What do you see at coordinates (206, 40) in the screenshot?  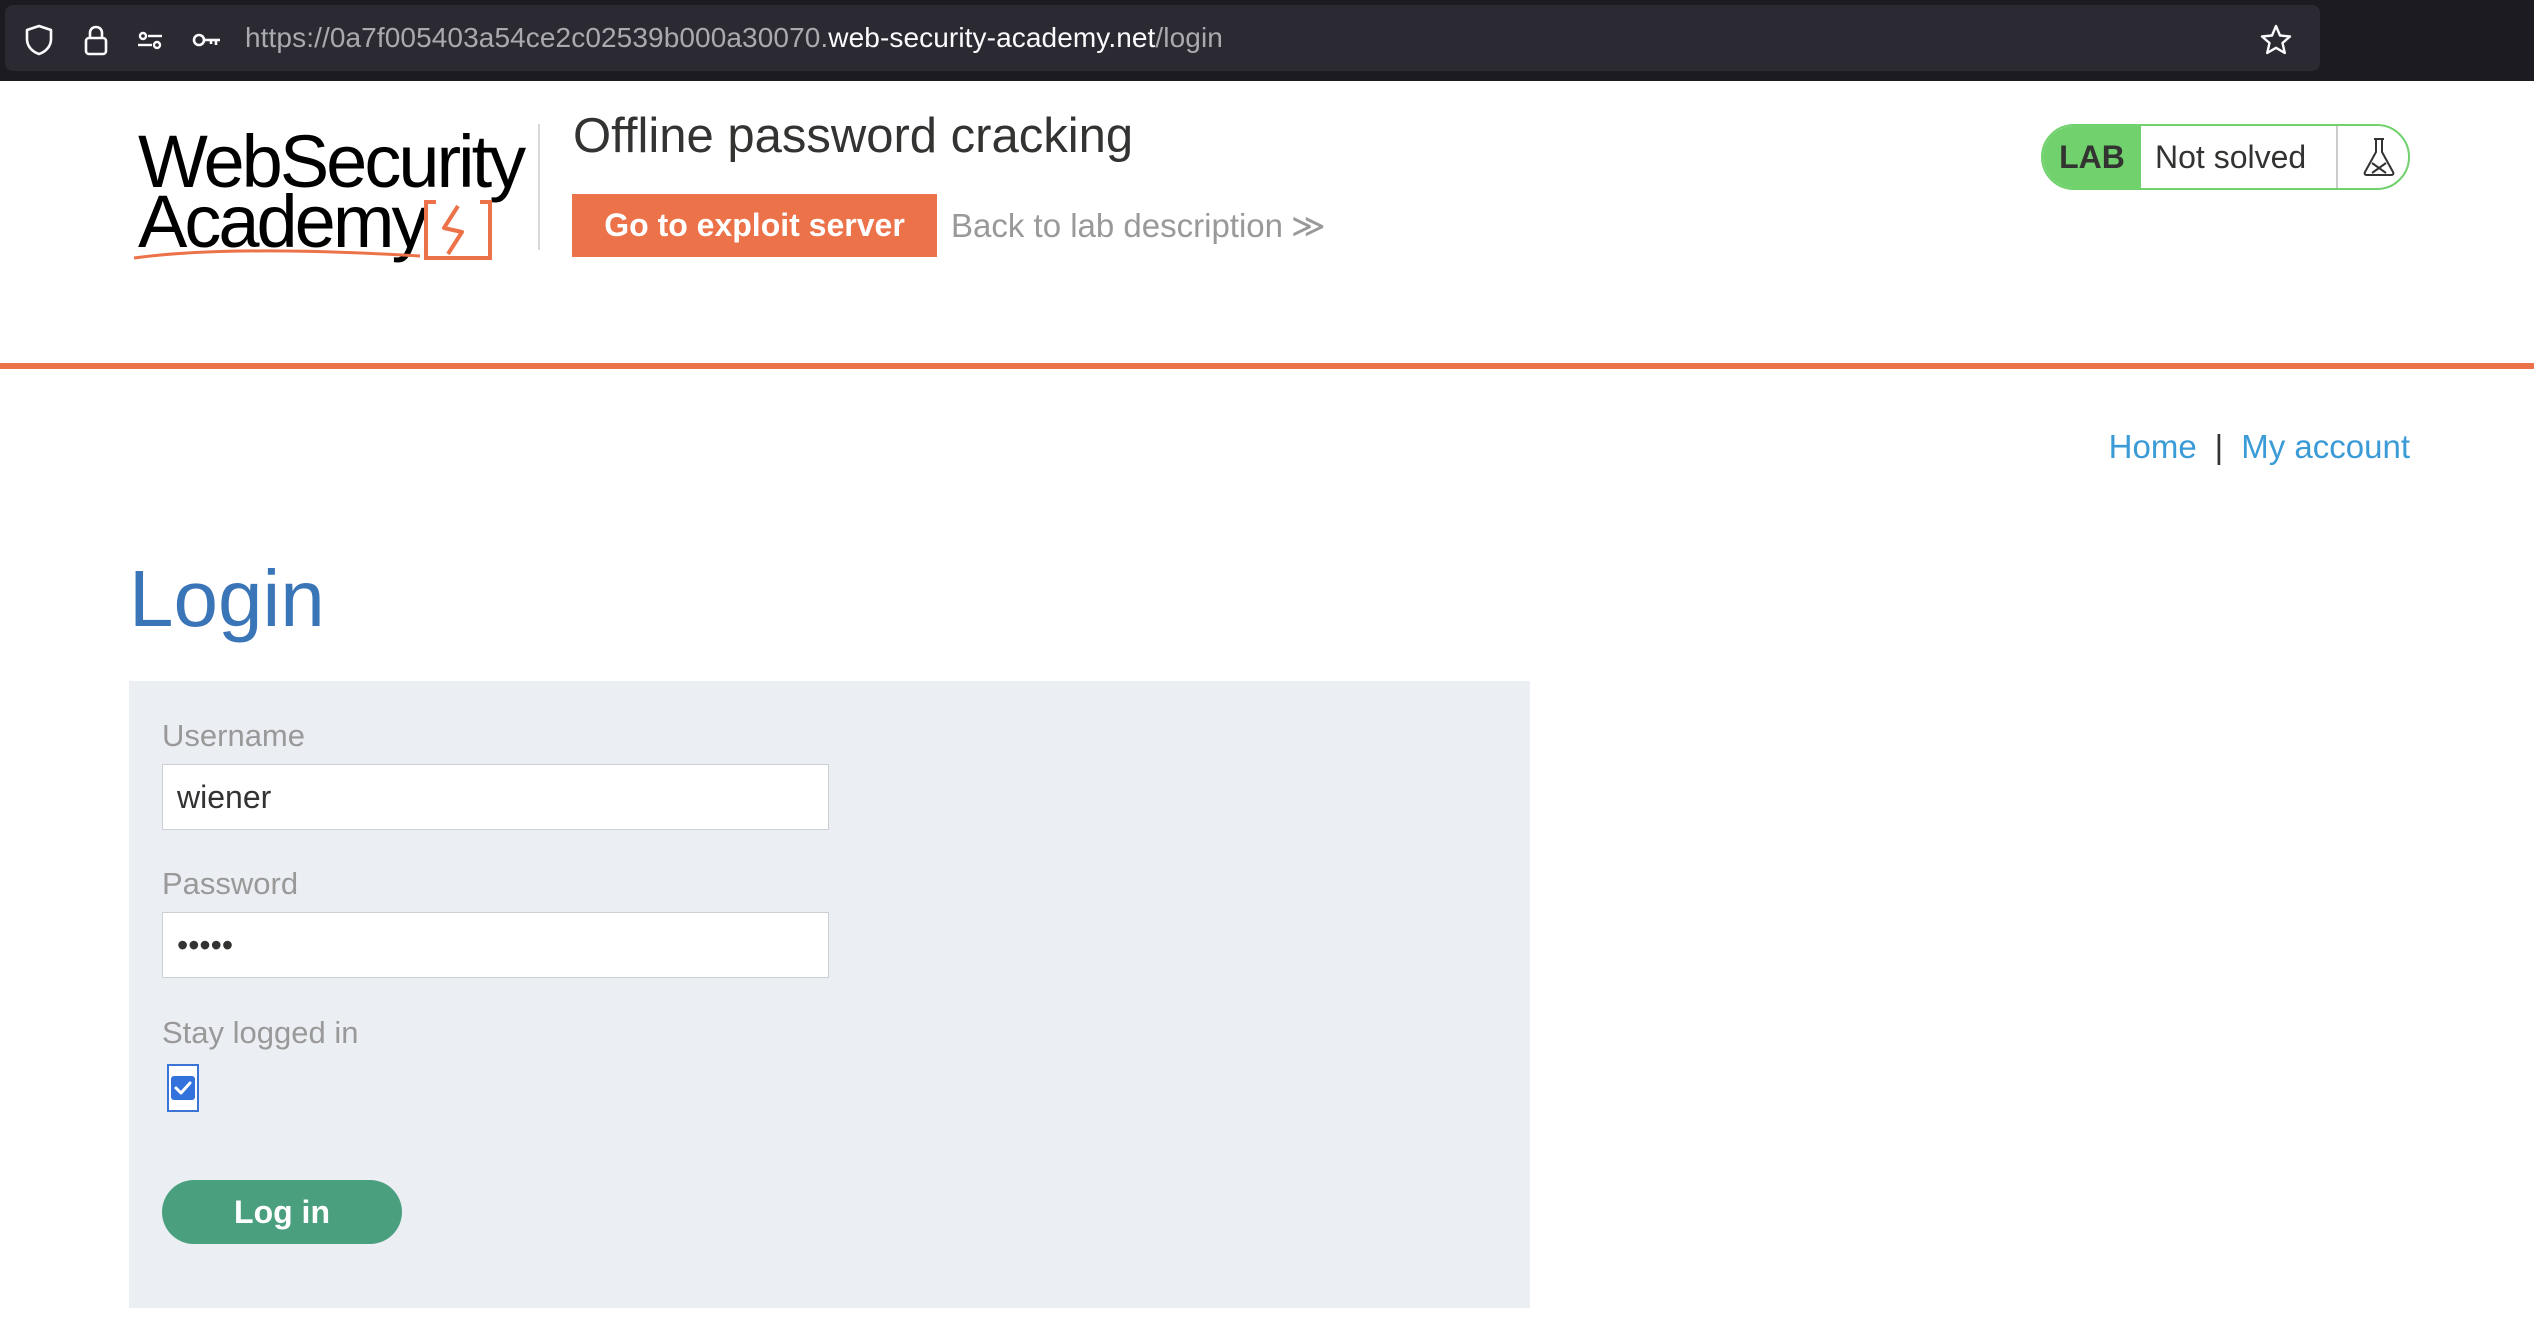 I see `key-icon` at bounding box center [206, 40].